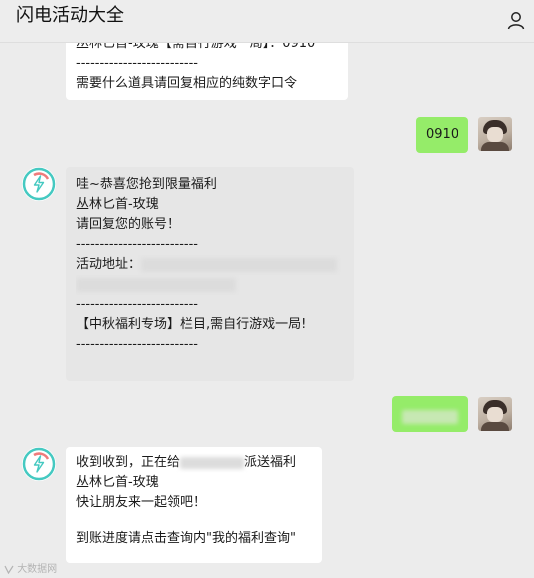 The image size is (534, 578). I want to click on message-line: 收到收到，正在给 派送福利, so click(186, 462).